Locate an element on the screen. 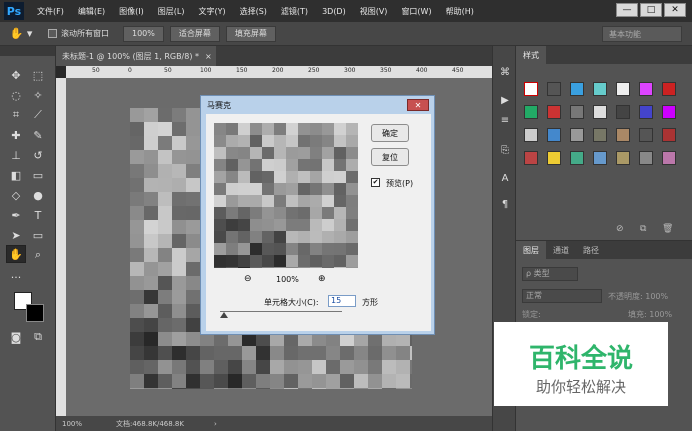 Image resolution: width=692 pixels, height=431 pixels. fit-screen-button: 适合屏幕 is located at coordinates (194, 33).